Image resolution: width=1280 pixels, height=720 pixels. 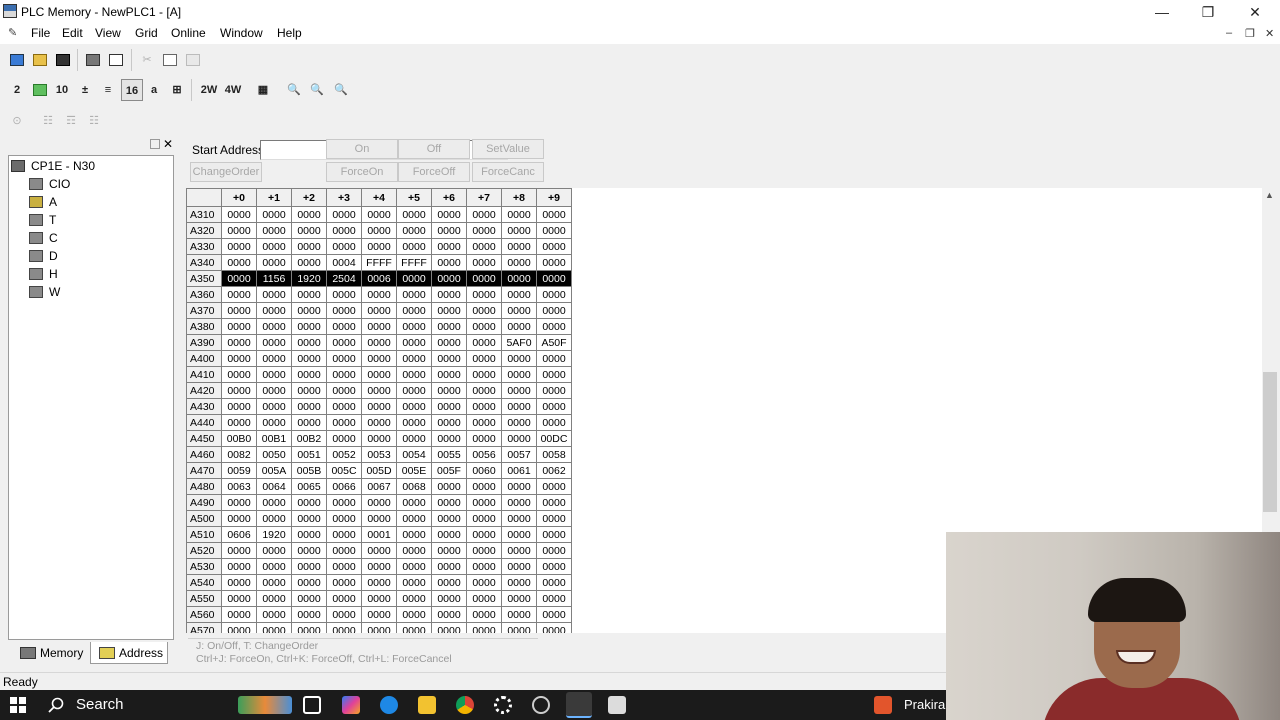 What do you see at coordinates (170, 60) in the screenshot?
I see `copy-icon` at bounding box center [170, 60].